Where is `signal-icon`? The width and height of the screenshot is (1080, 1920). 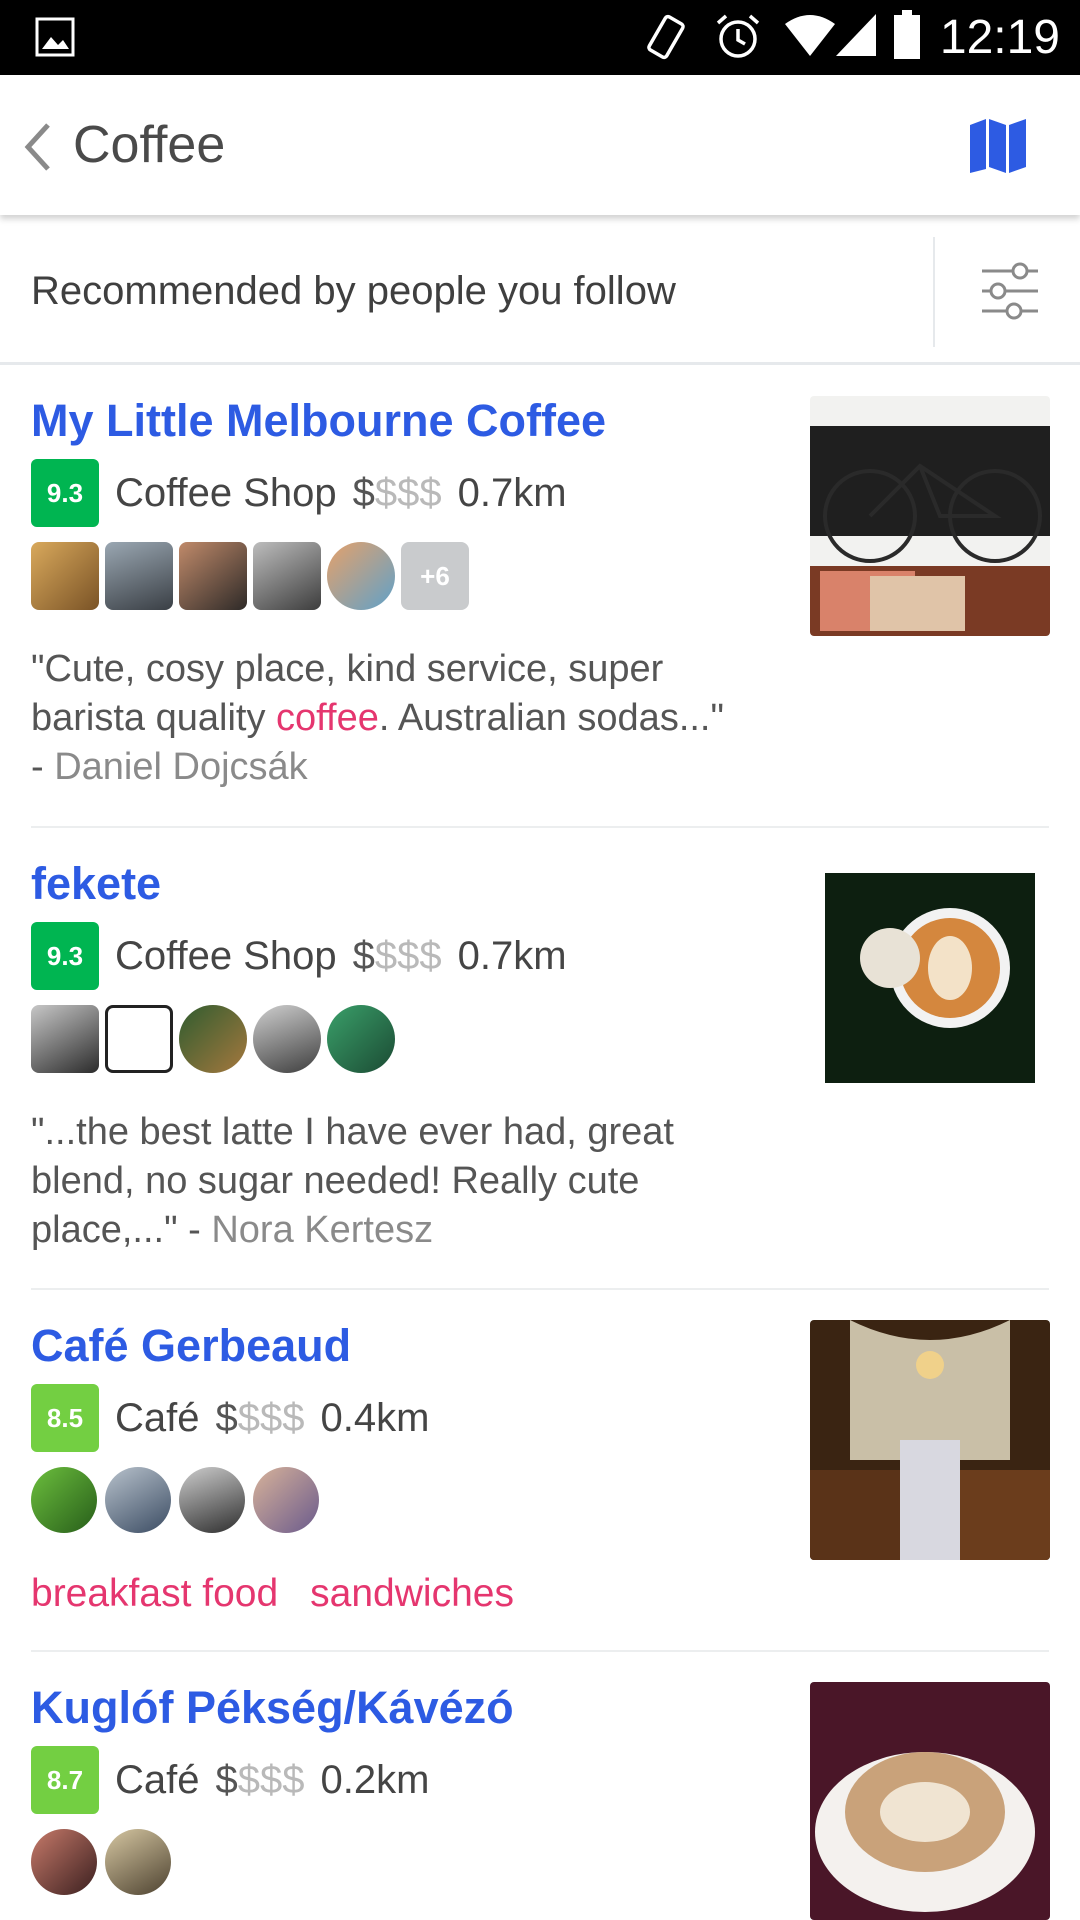 signal-icon is located at coordinates (856, 35).